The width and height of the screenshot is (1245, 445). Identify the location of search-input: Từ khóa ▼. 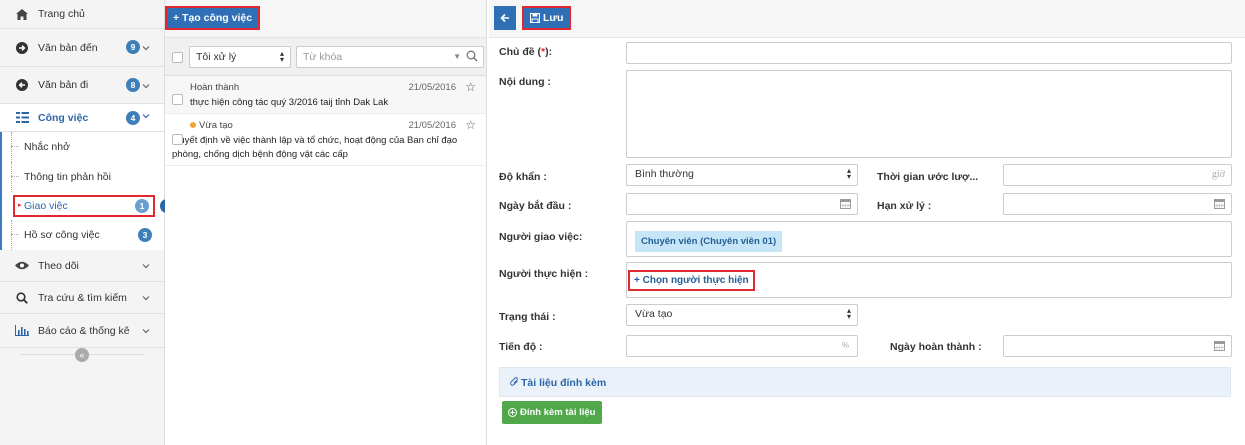
(390, 57).